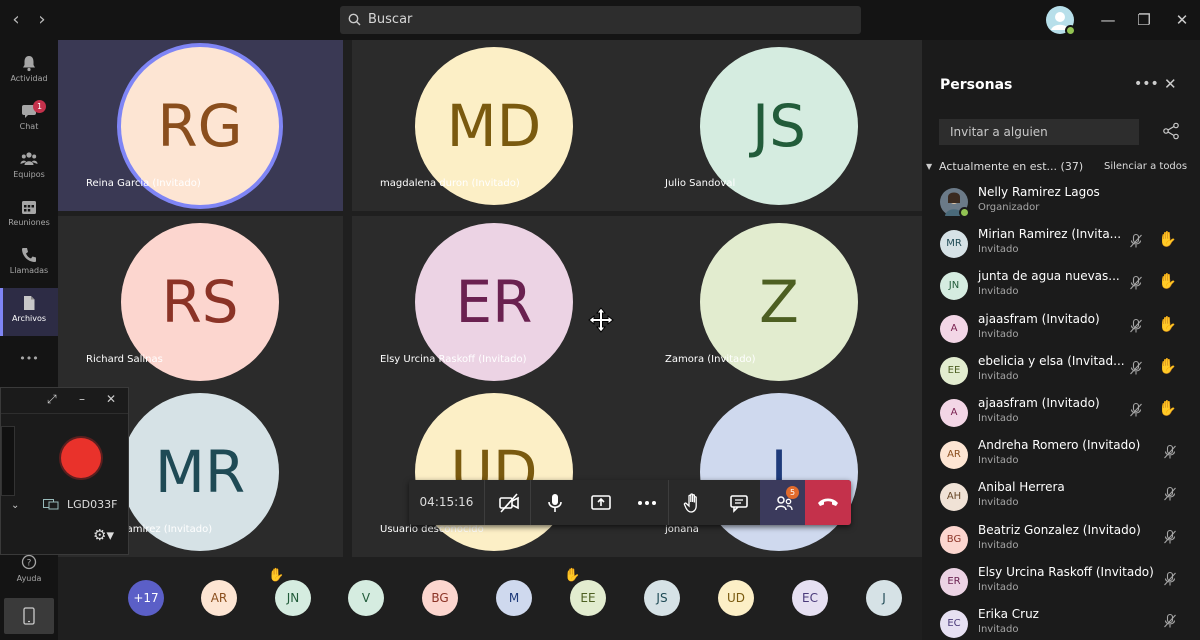 This screenshot has height=640, width=1200. What do you see at coordinates (29, 270) in the screenshot?
I see `rail-label: Llamadas` at bounding box center [29, 270].